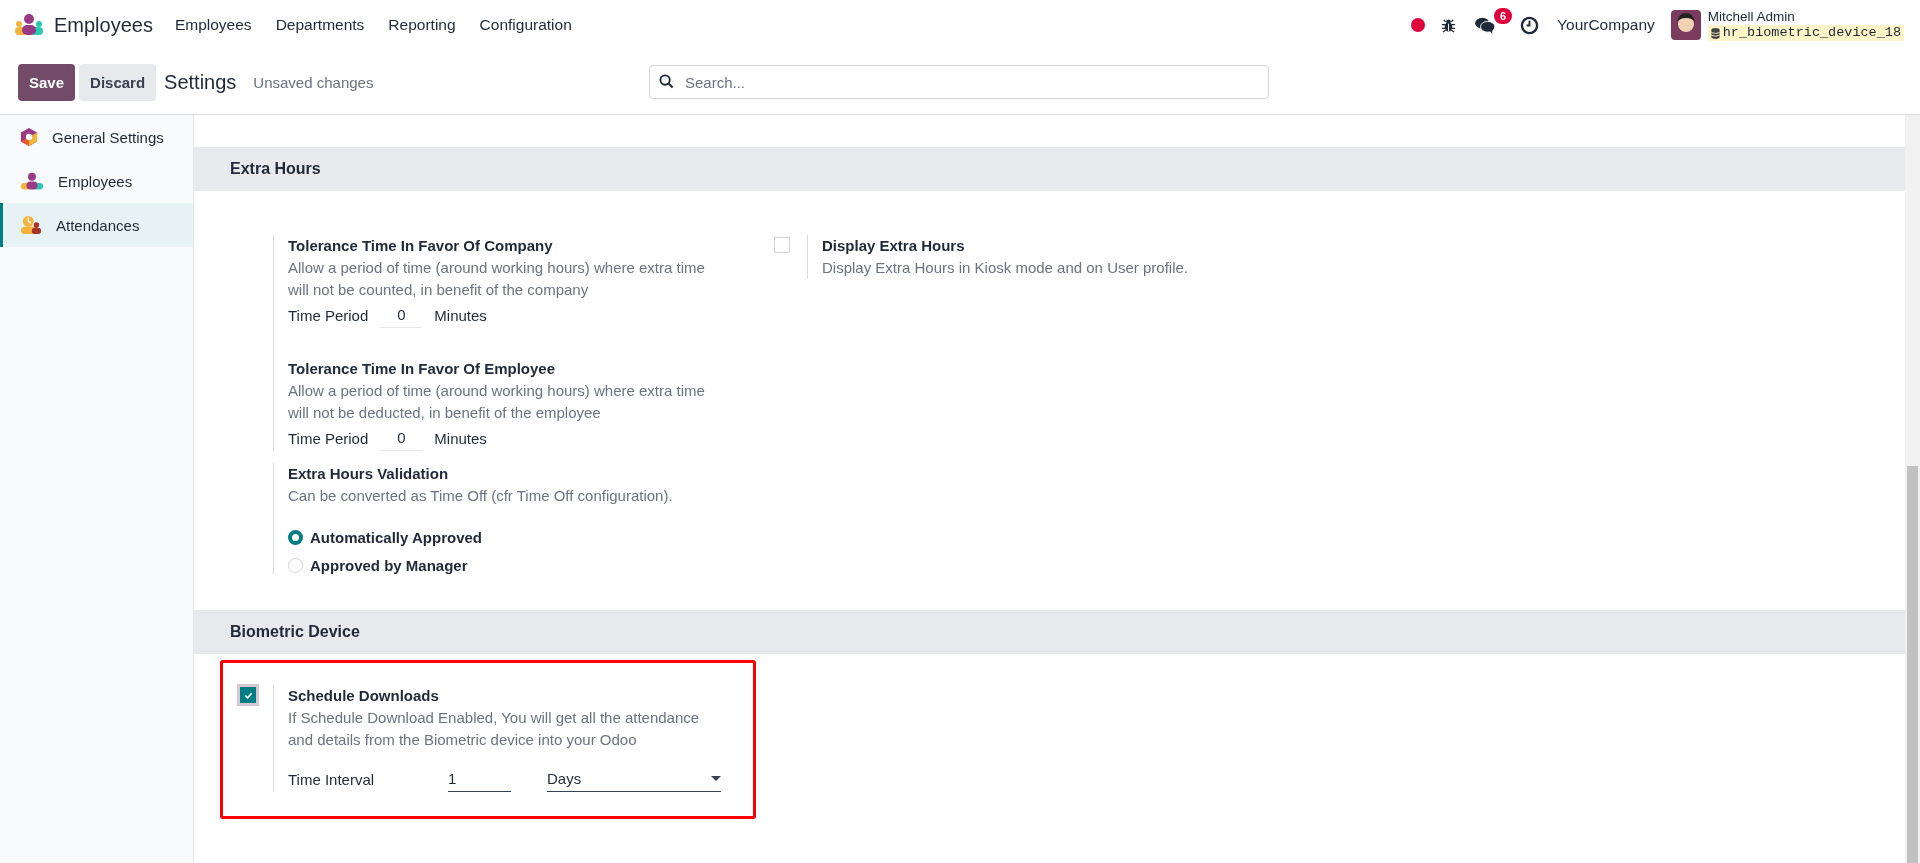 The image size is (1920, 863). Describe the element at coordinates (96, 137) in the screenshot. I see `sidebar-item: General Settings` at that location.